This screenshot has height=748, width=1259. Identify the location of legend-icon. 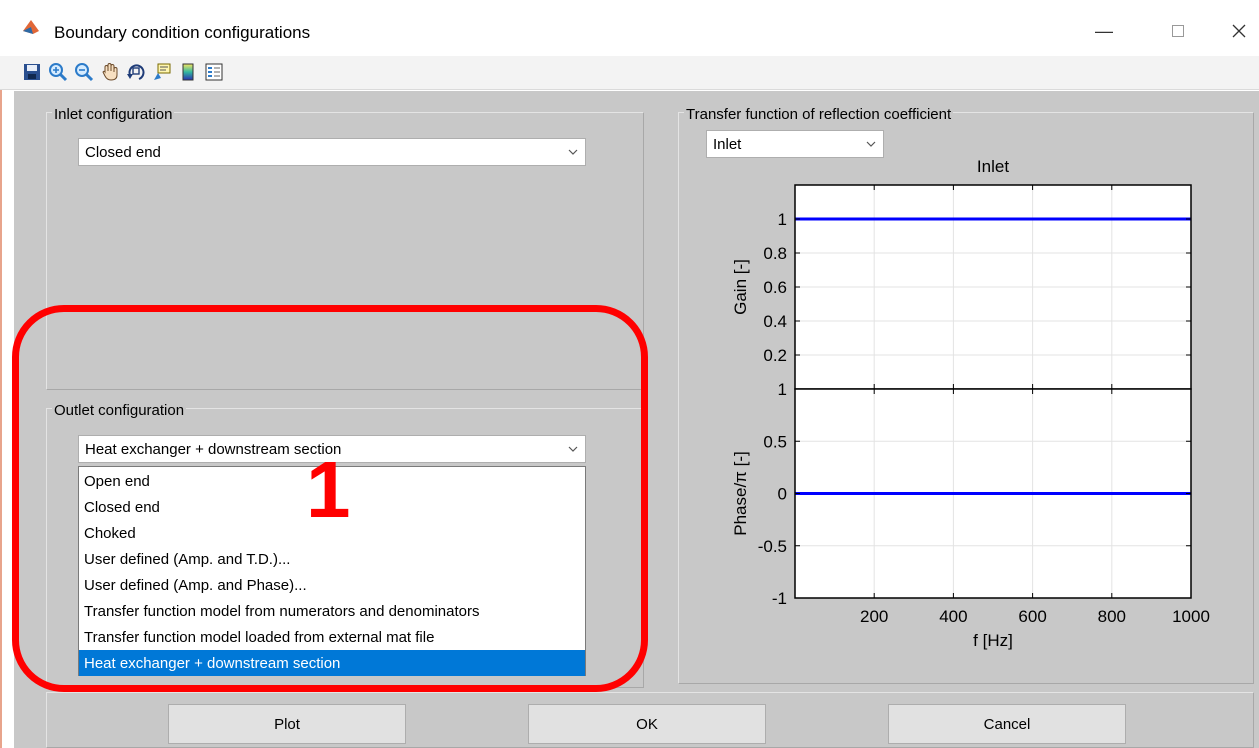
(214, 72).